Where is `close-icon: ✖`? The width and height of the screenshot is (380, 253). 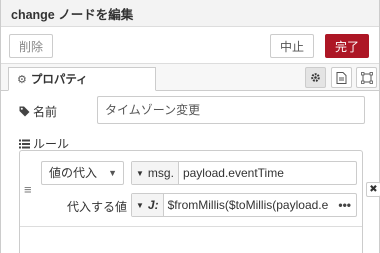 close-icon: ✖ is located at coordinates (373, 189).